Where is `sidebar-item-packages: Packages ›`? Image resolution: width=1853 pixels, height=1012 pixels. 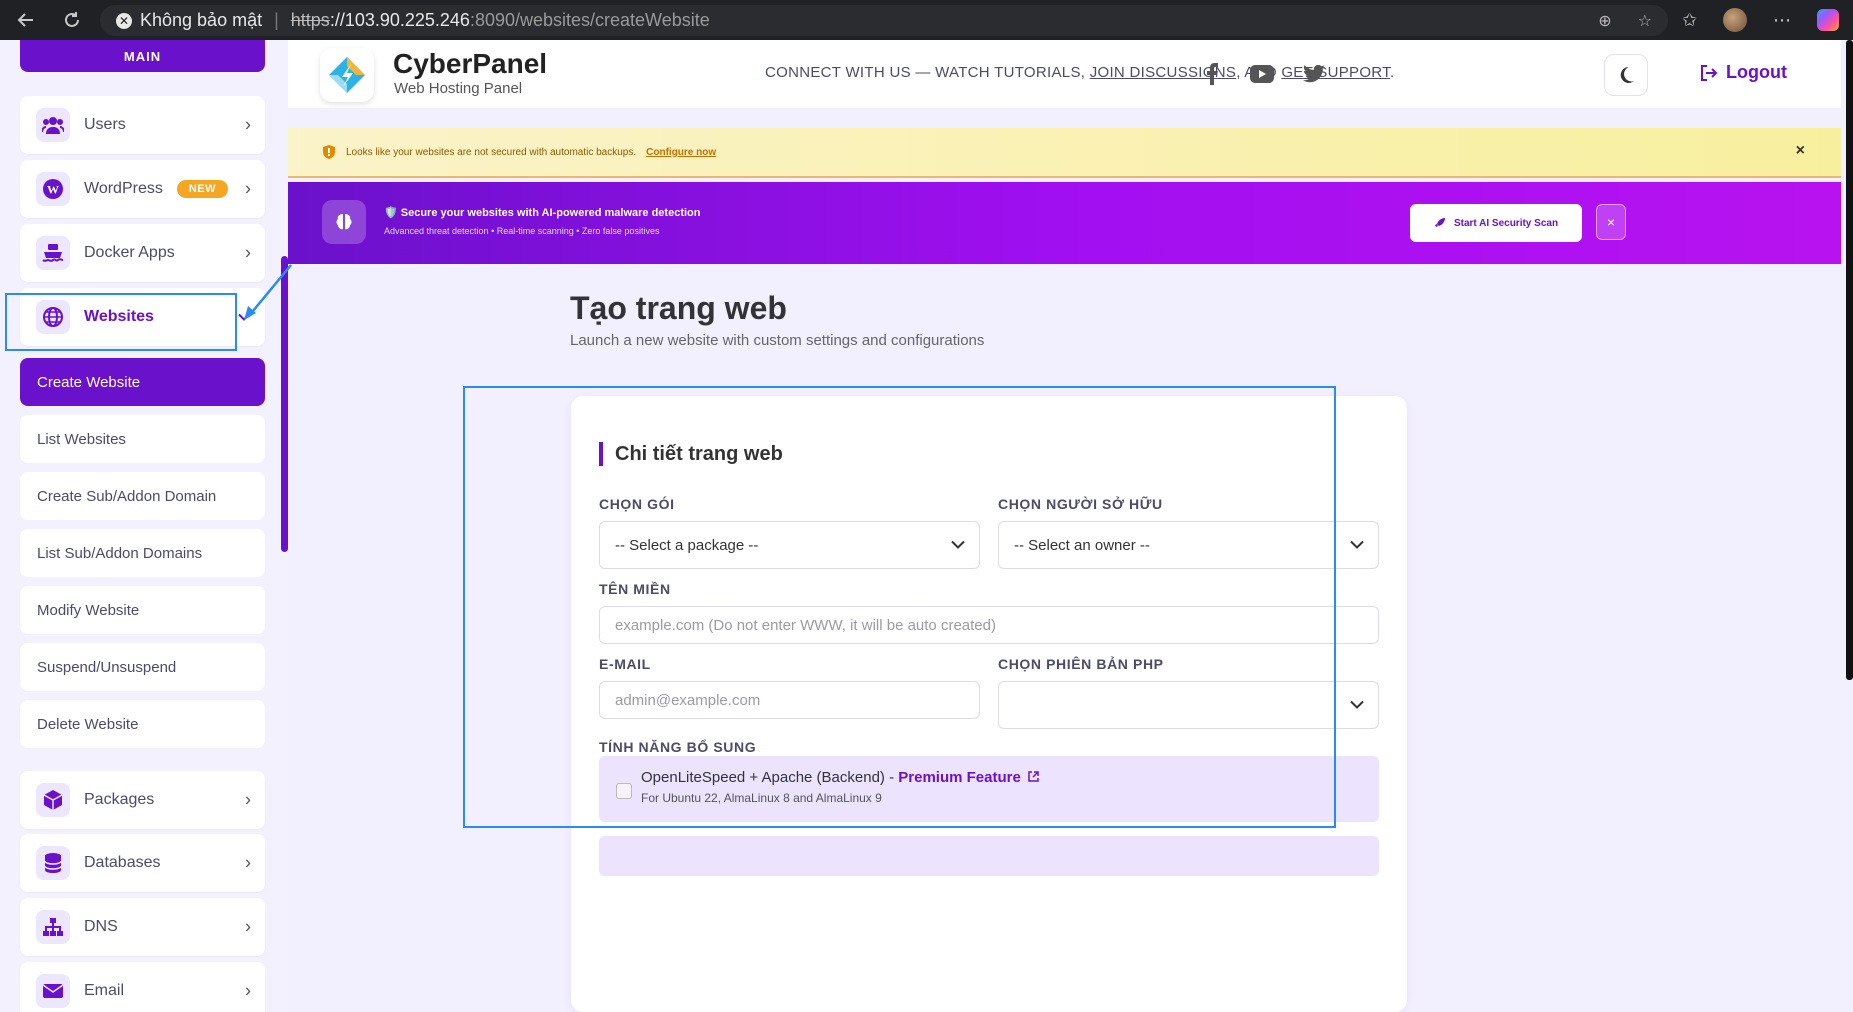 sidebar-item-packages: Packages › is located at coordinates (142, 800).